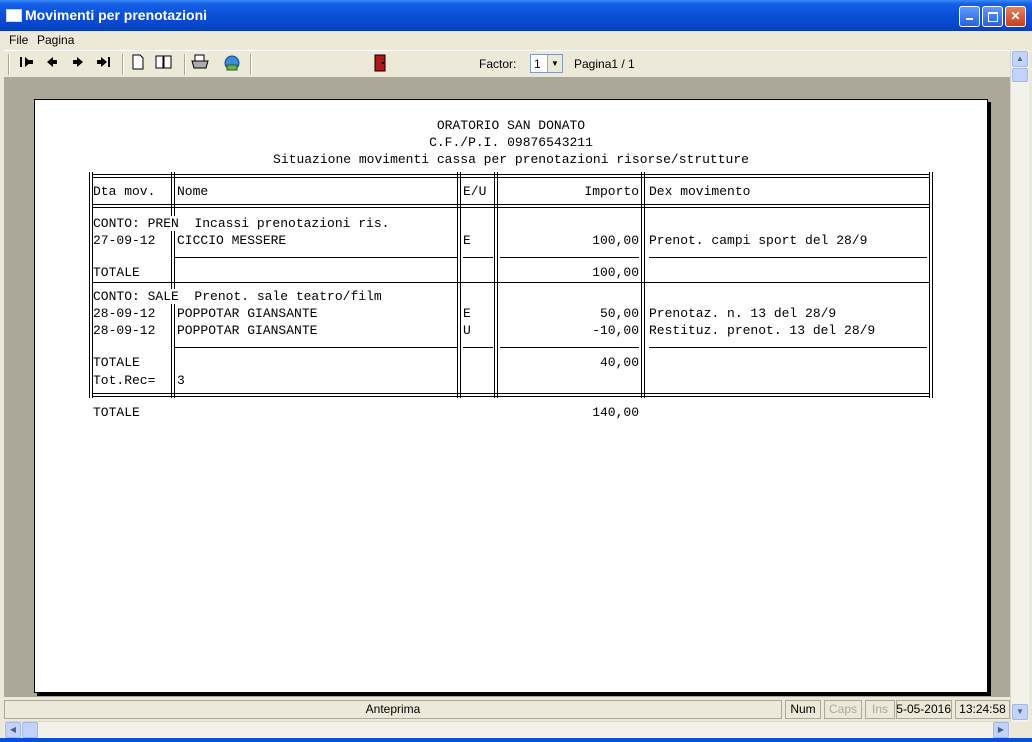 The height and width of the screenshot is (742, 1032). I want to click on col-header-dta: Dta mov., so click(124, 191).